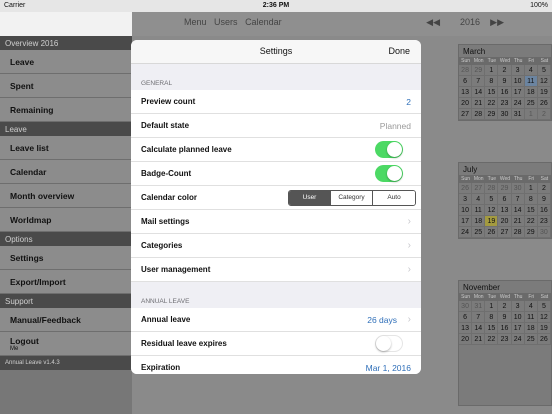 This screenshot has width=552, height=414. What do you see at coordinates (389, 173) in the screenshot?
I see `badge-count-toggle` at bounding box center [389, 173].